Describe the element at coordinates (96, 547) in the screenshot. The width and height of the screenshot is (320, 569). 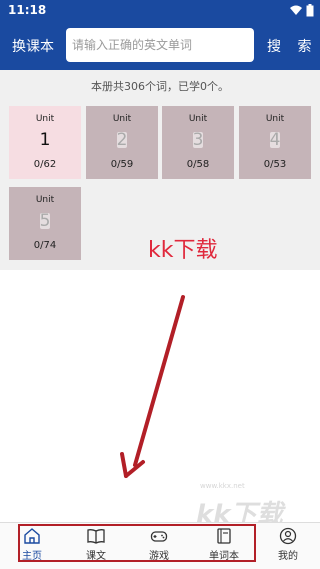
I see `nav-item-texts: 课文` at that location.